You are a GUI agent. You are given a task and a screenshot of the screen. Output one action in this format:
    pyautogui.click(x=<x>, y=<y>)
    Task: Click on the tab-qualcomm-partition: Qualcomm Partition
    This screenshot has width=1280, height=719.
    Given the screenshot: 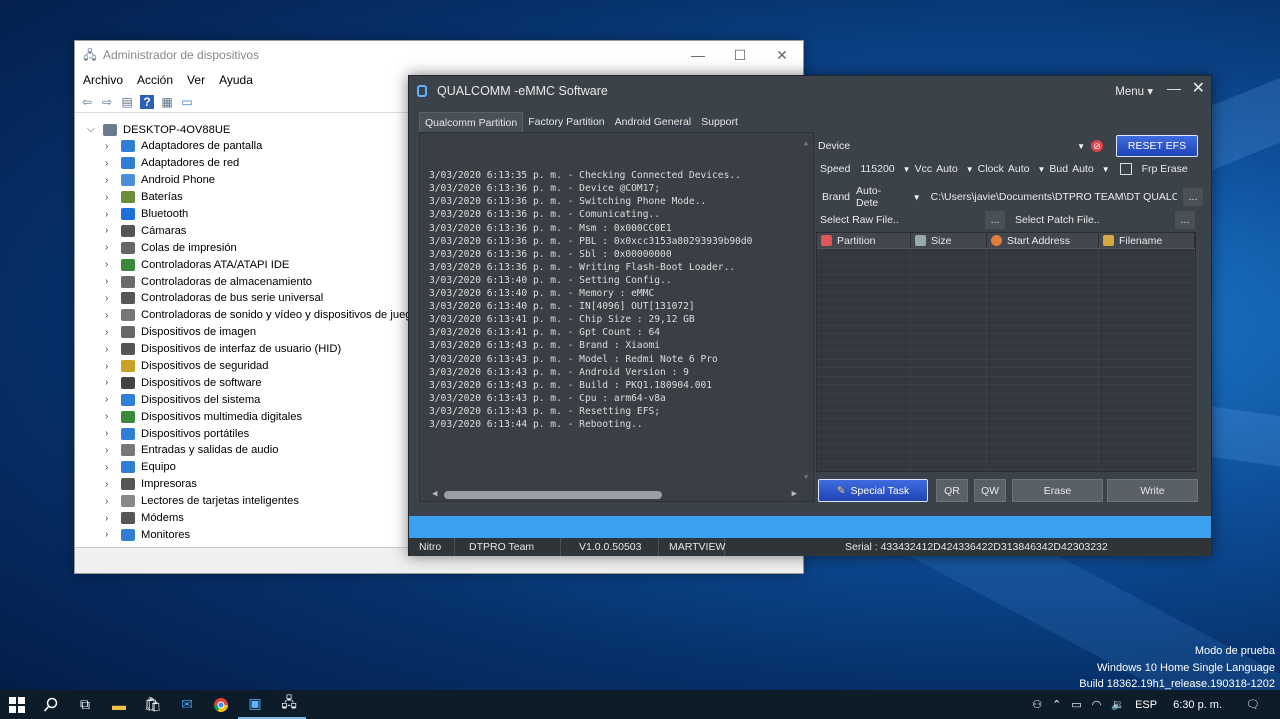 What is the action you would take?
    pyautogui.click(x=471, y=122)
    